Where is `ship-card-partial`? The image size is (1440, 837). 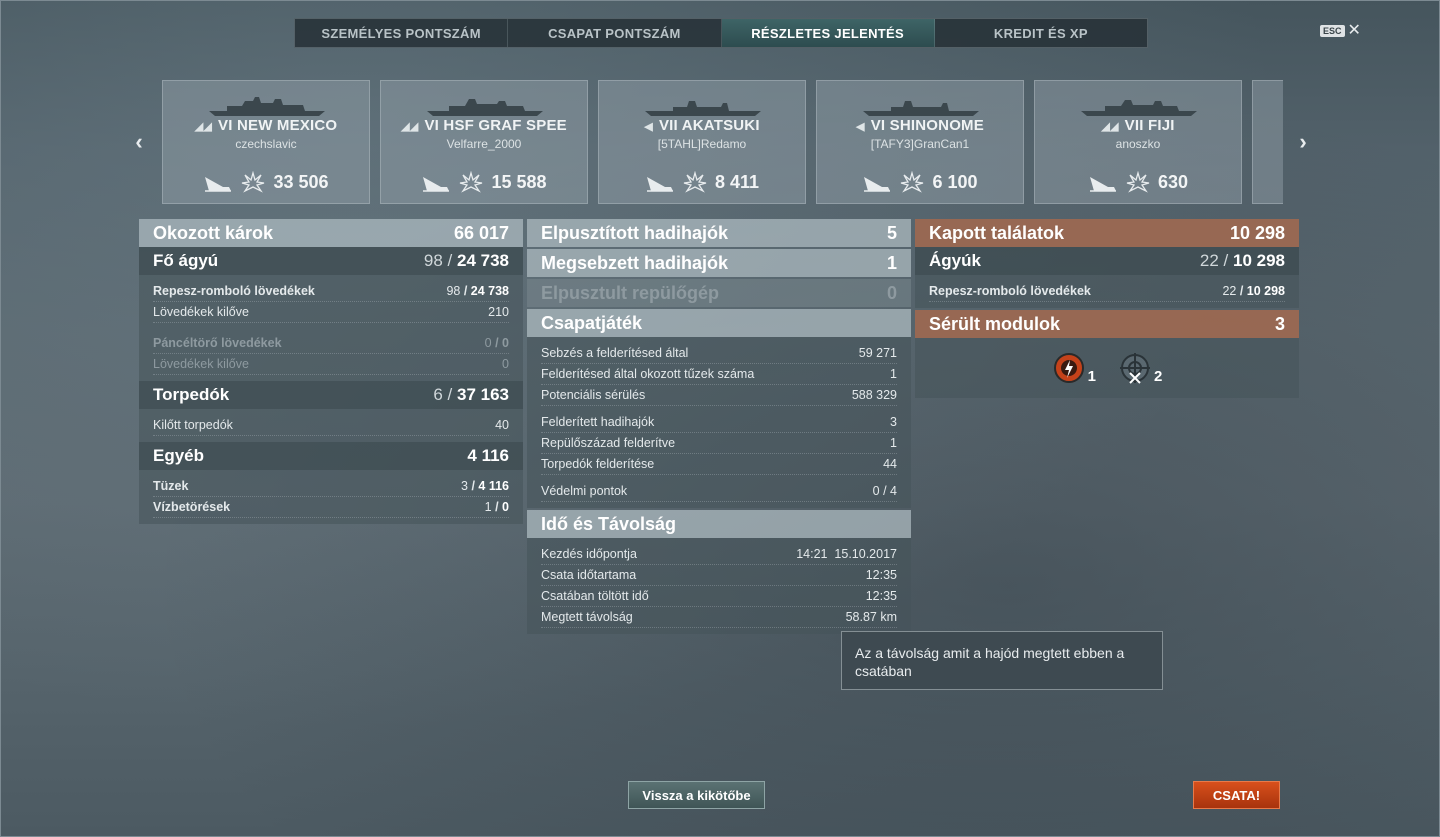 ship-card-partial is located at coordinates (1267, 142).